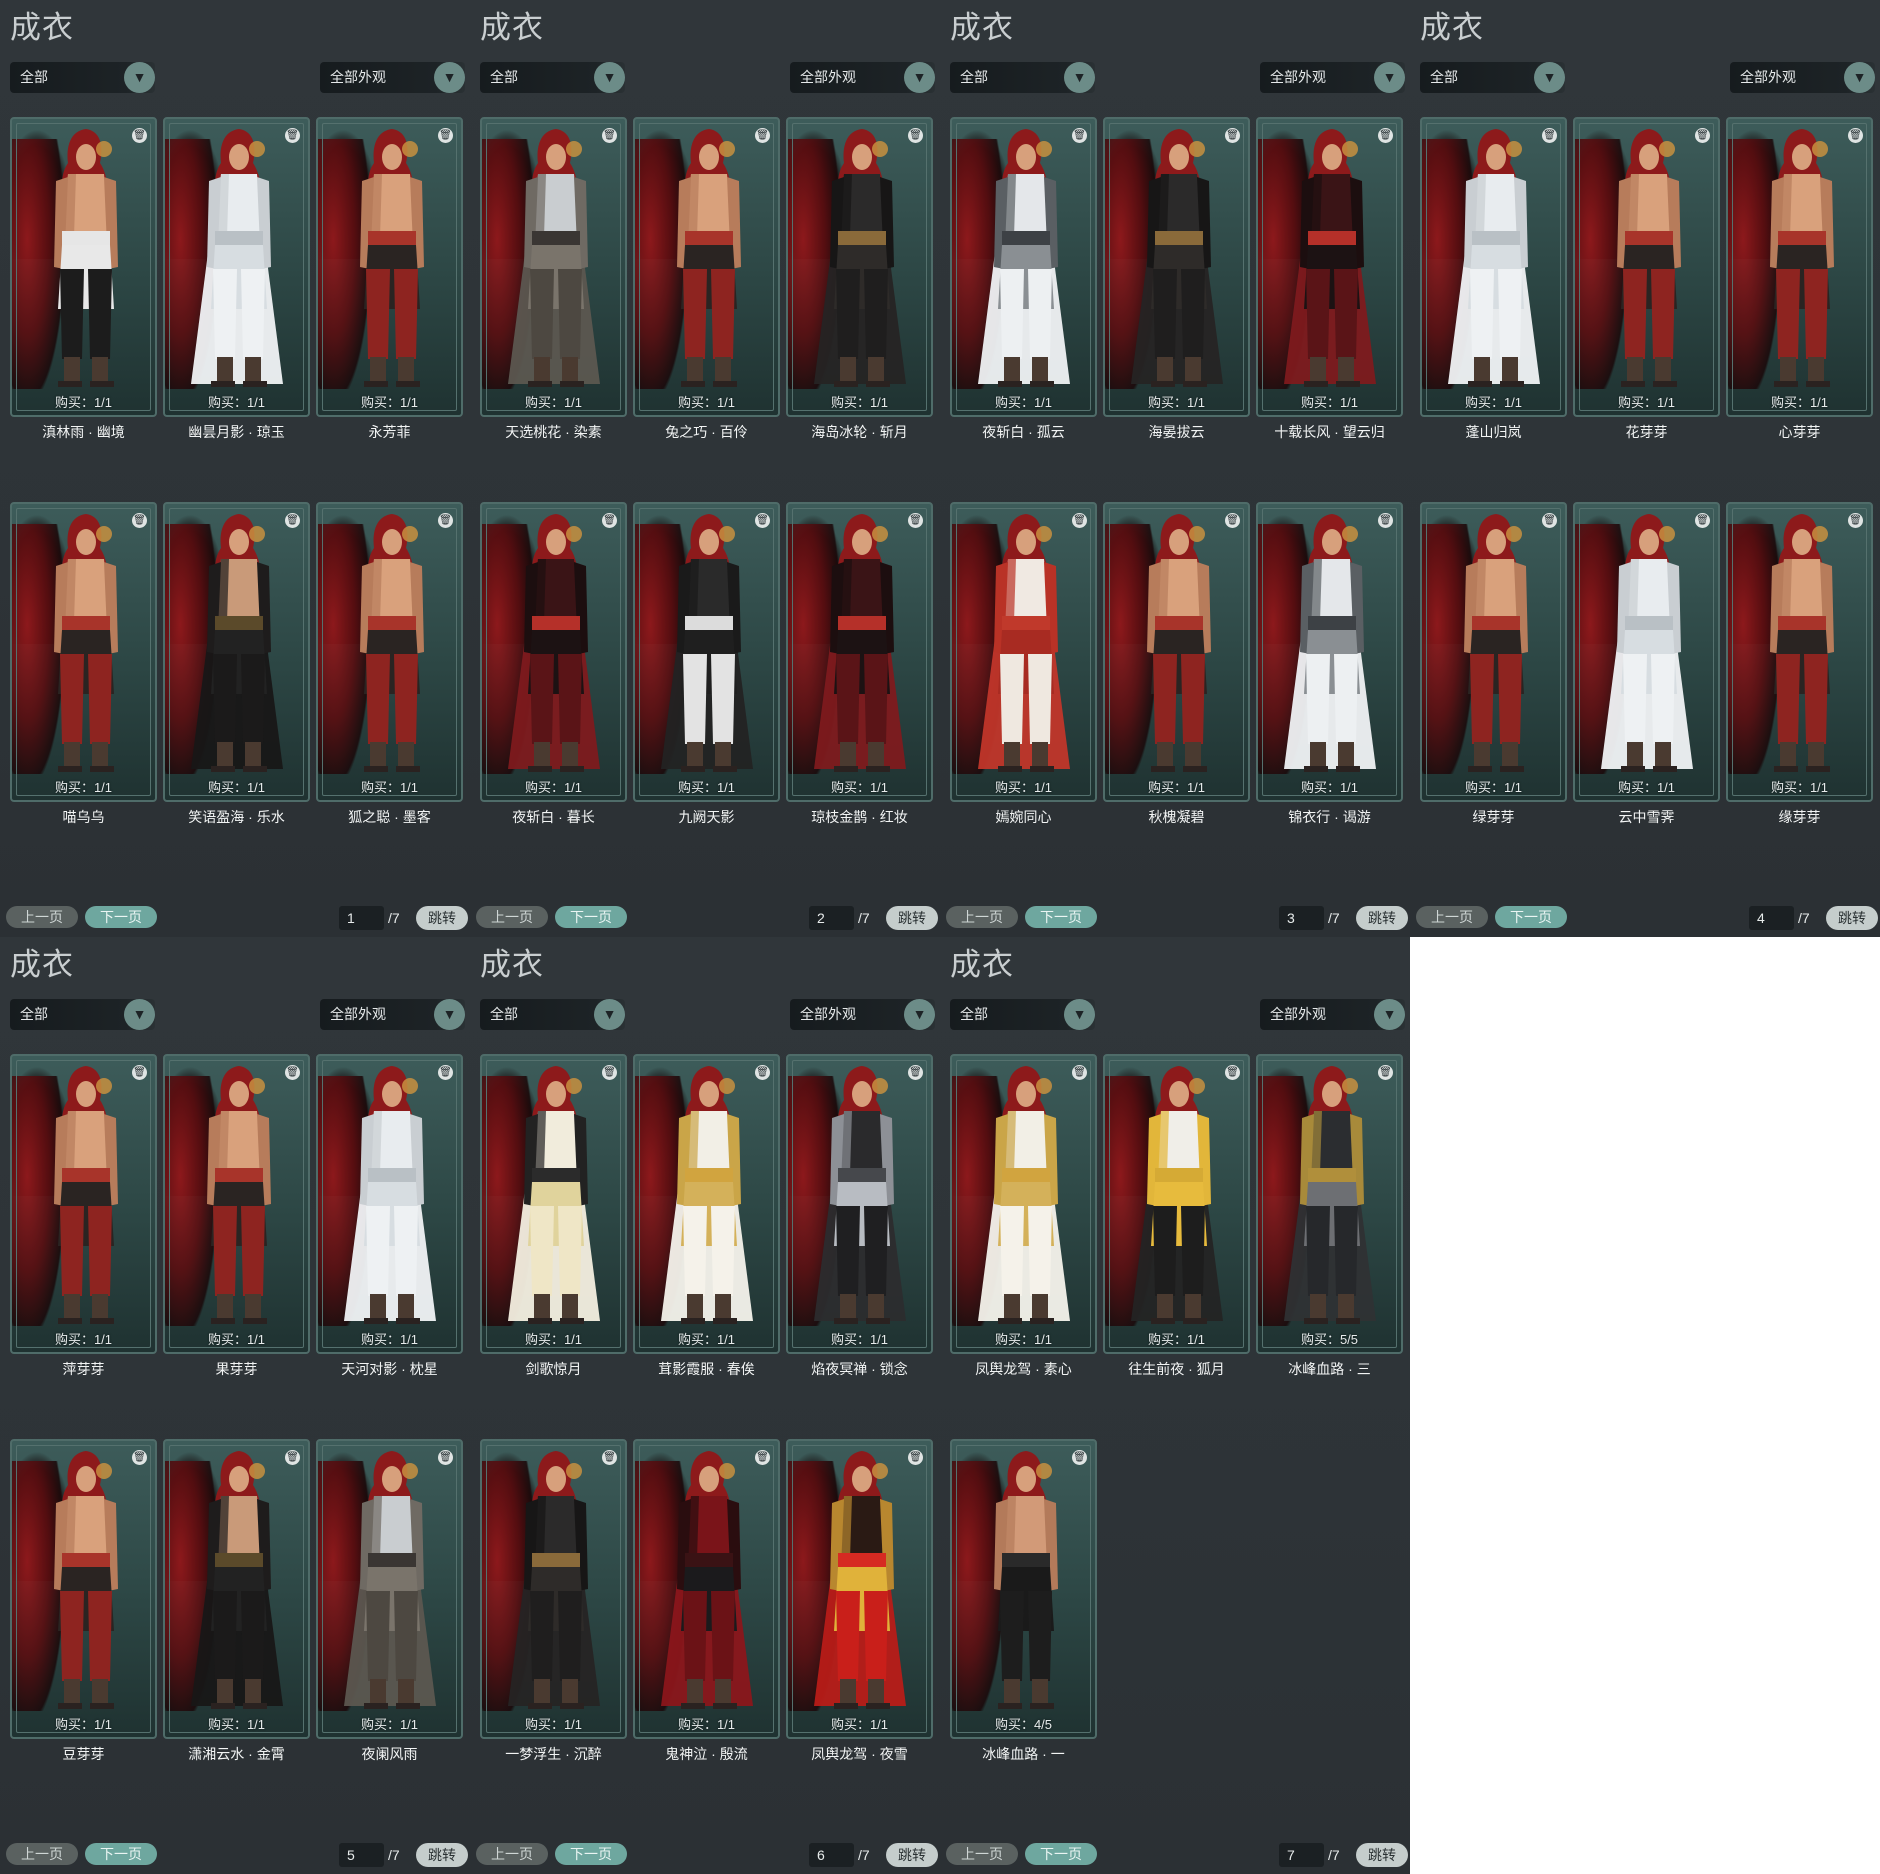 The image size is (1880, 1874). Describe the element at coordinates (1023, 1589) in the screenshot. I see `outfit-card: 🗑 购买：4/5` at that location.